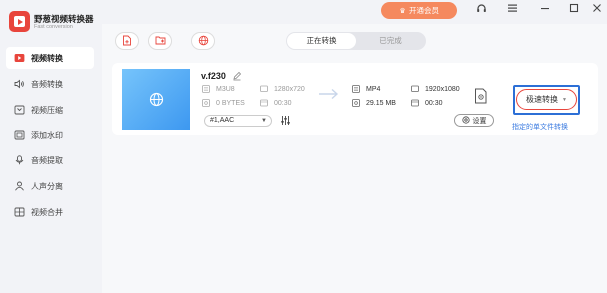 Image resolution: width=607 pixels, height=293 pixels. Describe the element at coordinates (442, 89) in the screenshot. I see `target-resolution-value: 1920x1080` at that location.